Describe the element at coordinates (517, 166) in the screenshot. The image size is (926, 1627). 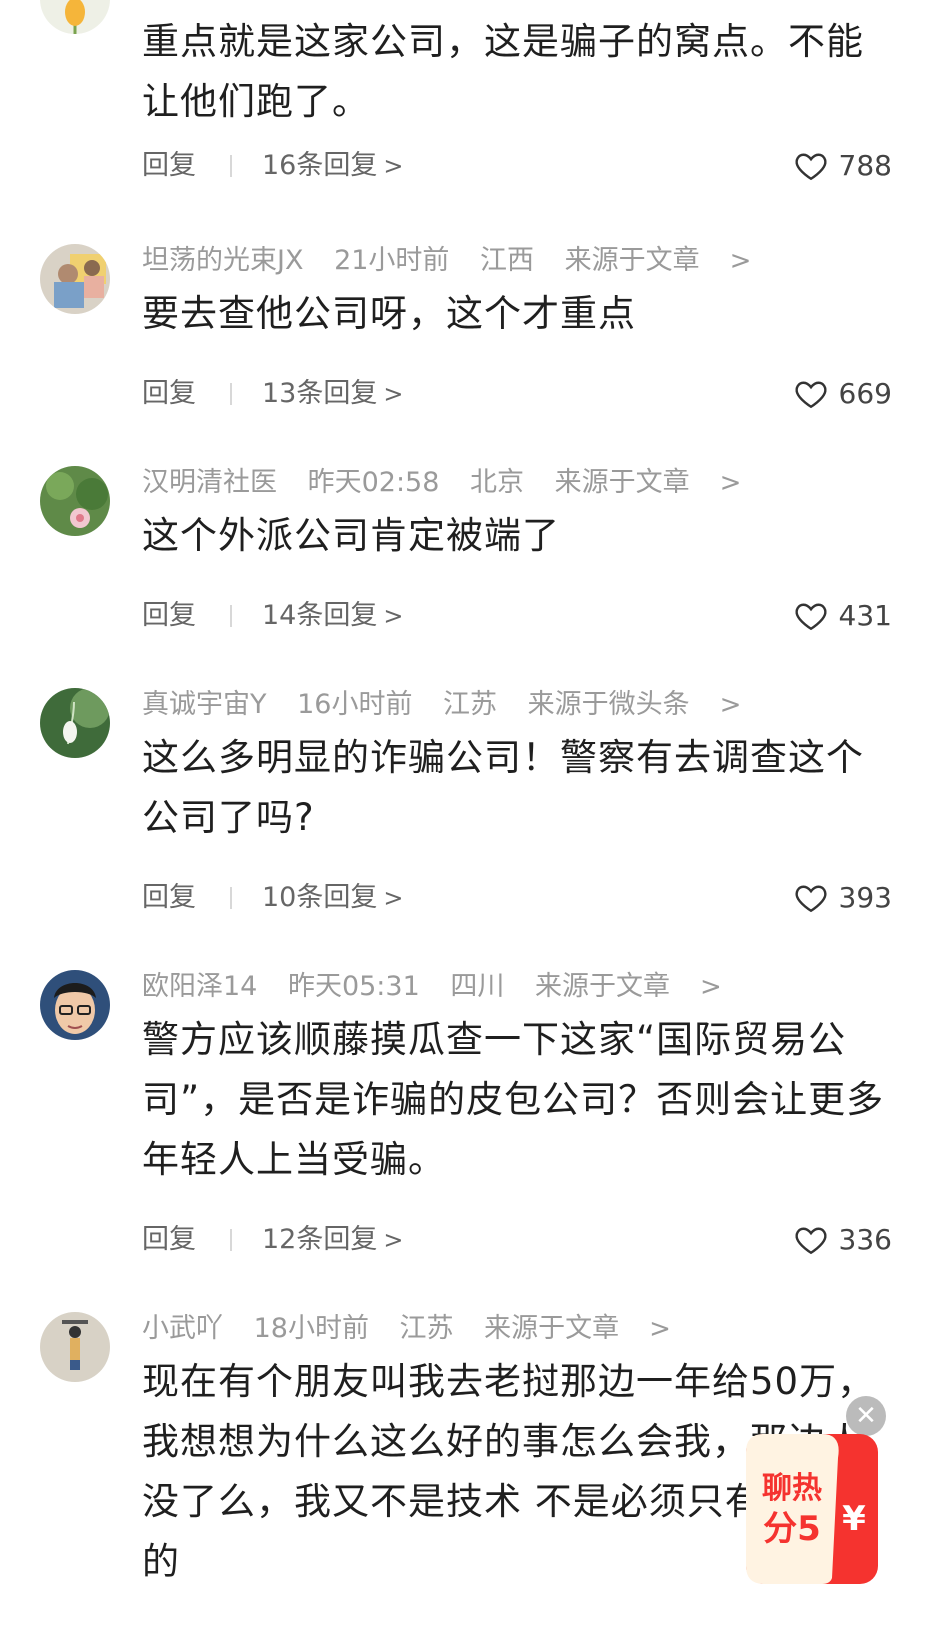
I see `comment-actions: 回复 16条回复 > 788` at that location.